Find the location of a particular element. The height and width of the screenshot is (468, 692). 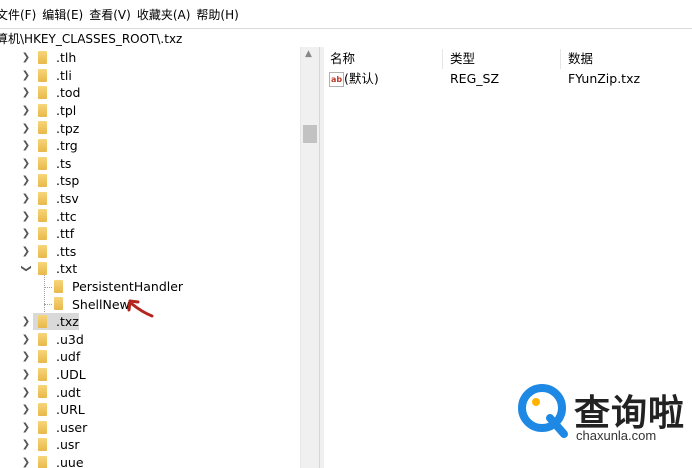

tree-item: ❯ .ttf is located at coordinates (150, 234).